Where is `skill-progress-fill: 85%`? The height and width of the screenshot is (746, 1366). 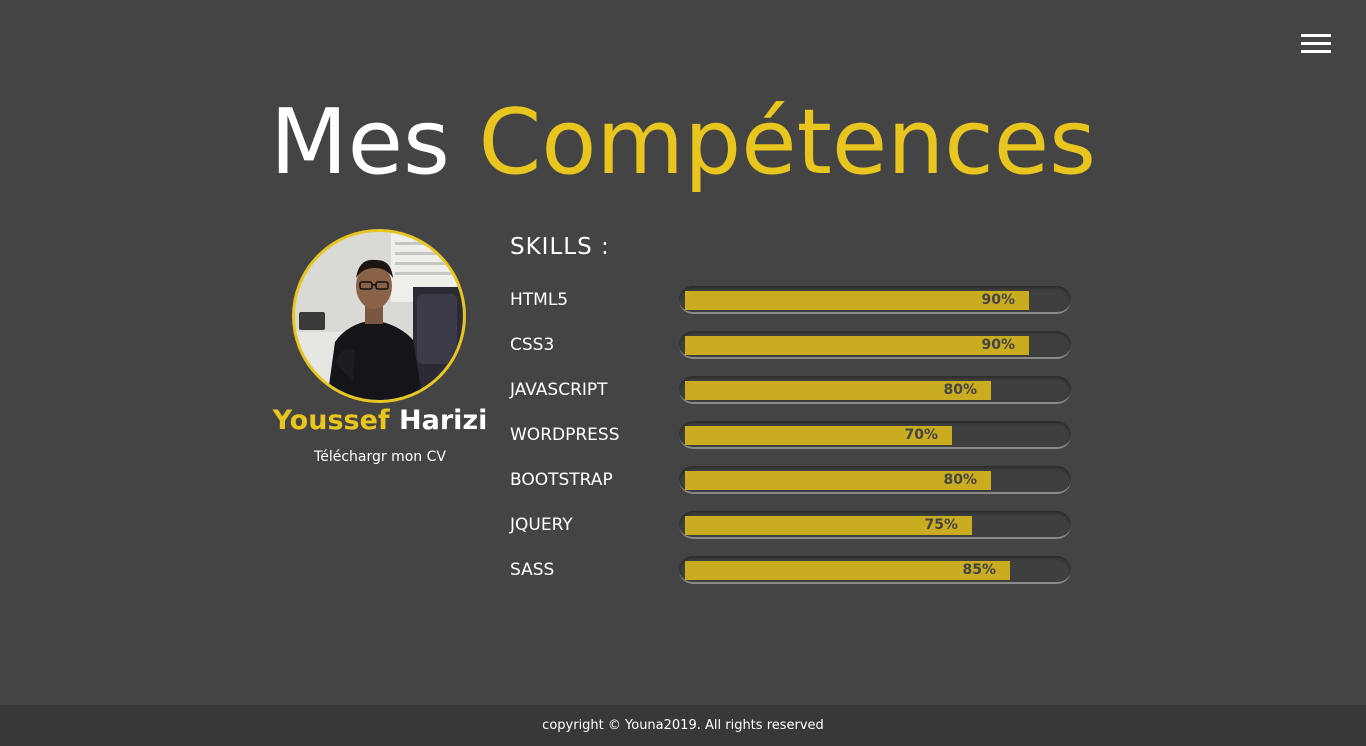 skill-progress-fill: 85% is located at coordinates (847, 570).